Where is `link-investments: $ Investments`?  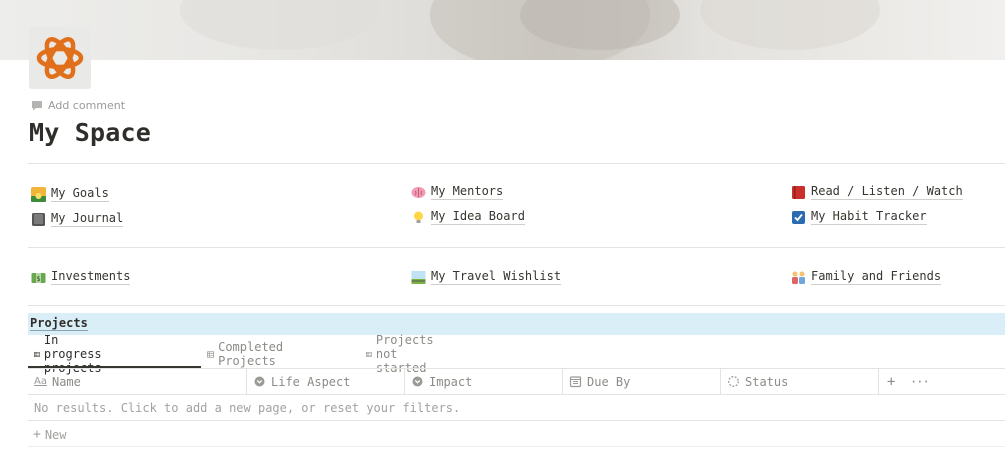 link-investments: $ Investments is located at coordinates (81, 277).